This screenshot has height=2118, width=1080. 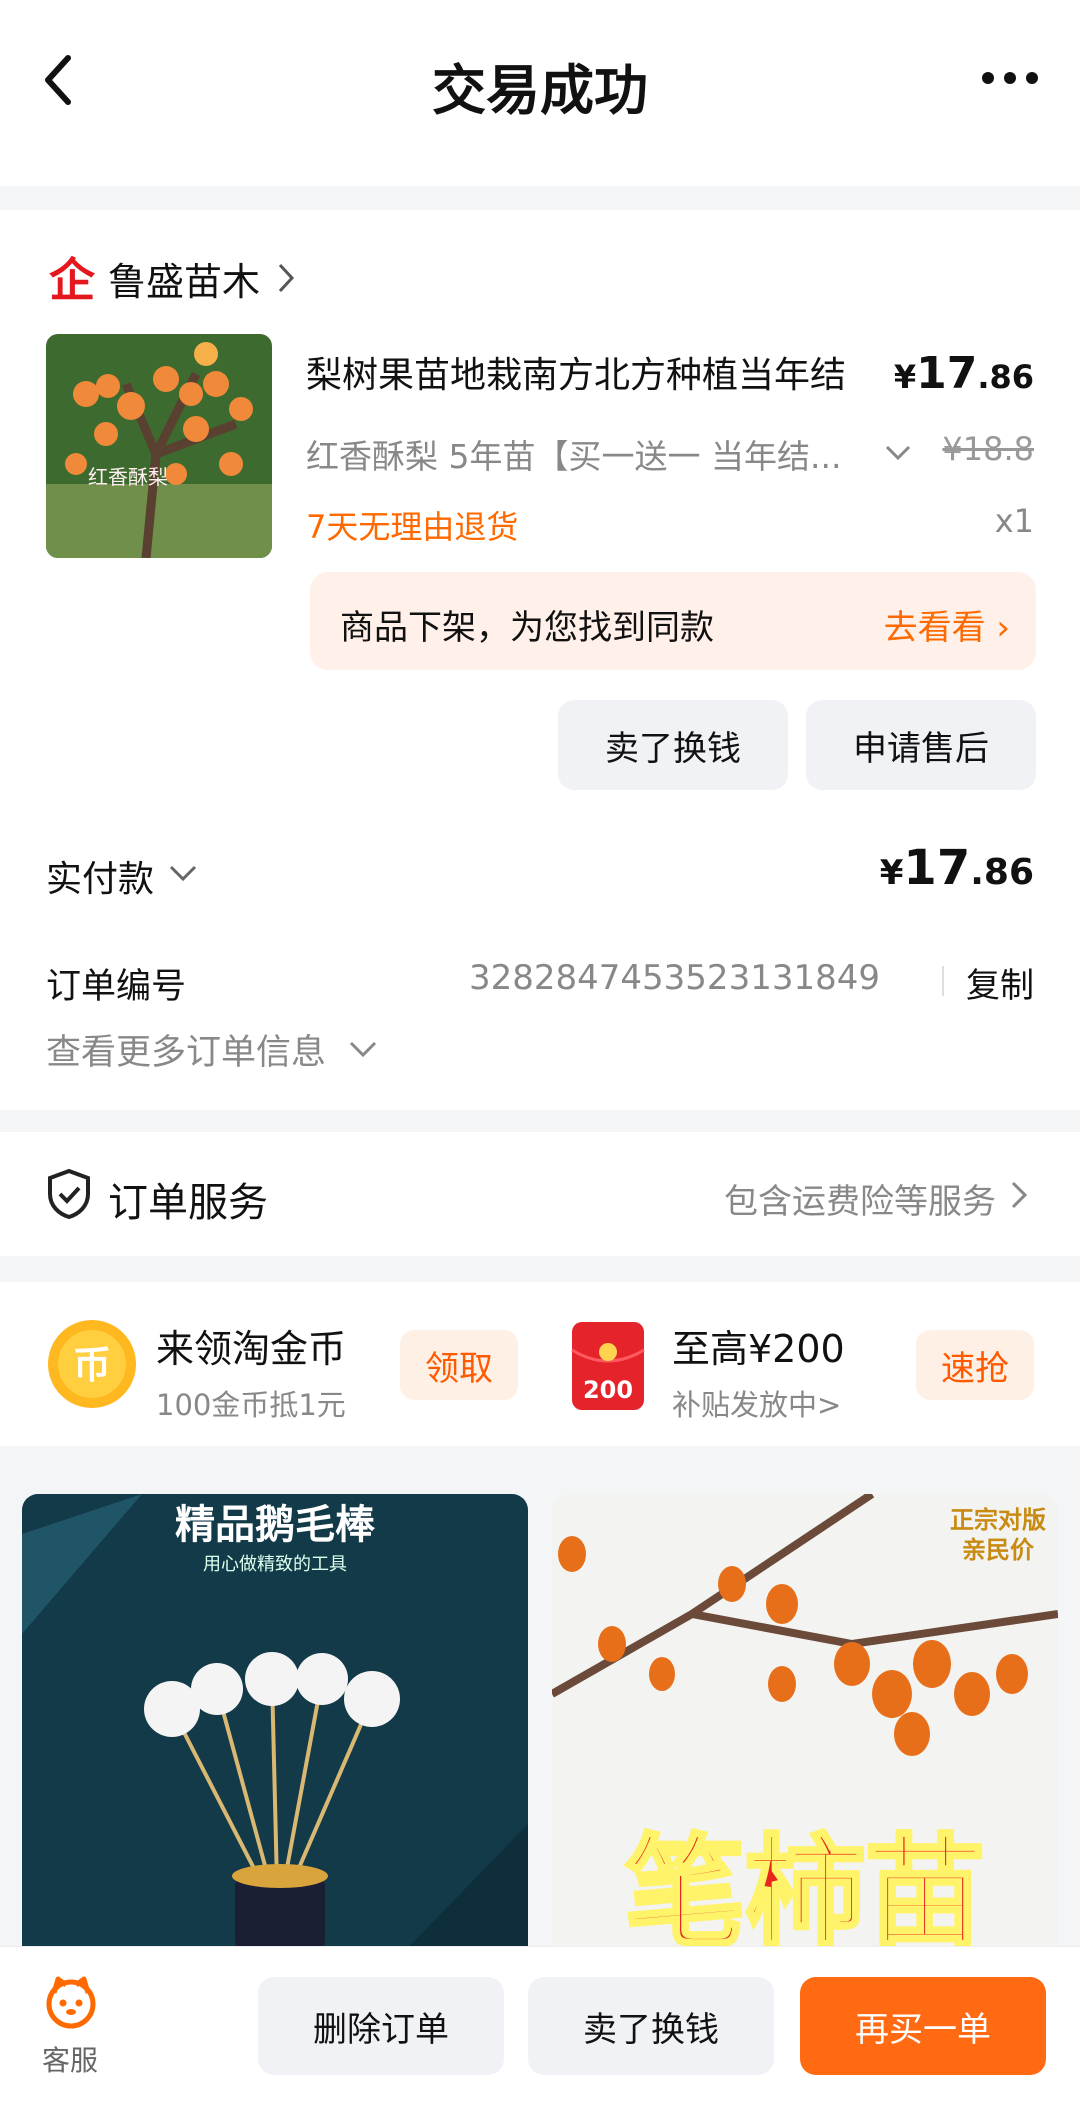 I want to click on return-policy: 7天无理由退货, so click(x=412, y=527).